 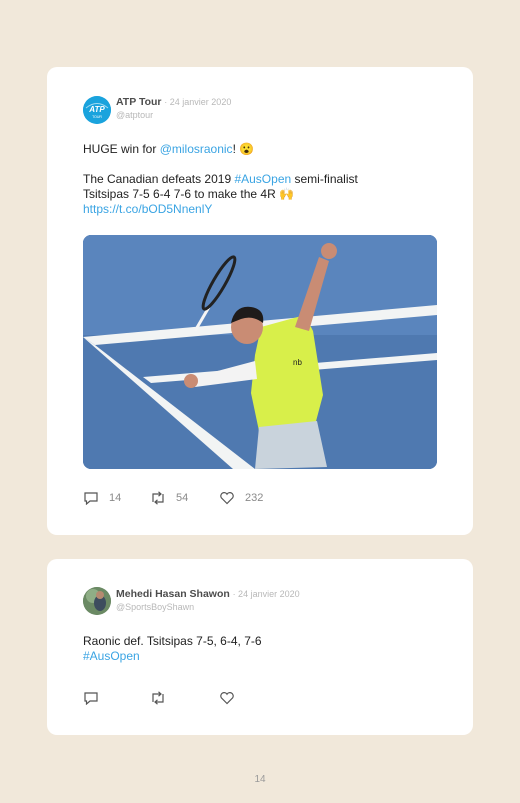 I want to click on avatar-photo-image, so click(x=97, y=601).